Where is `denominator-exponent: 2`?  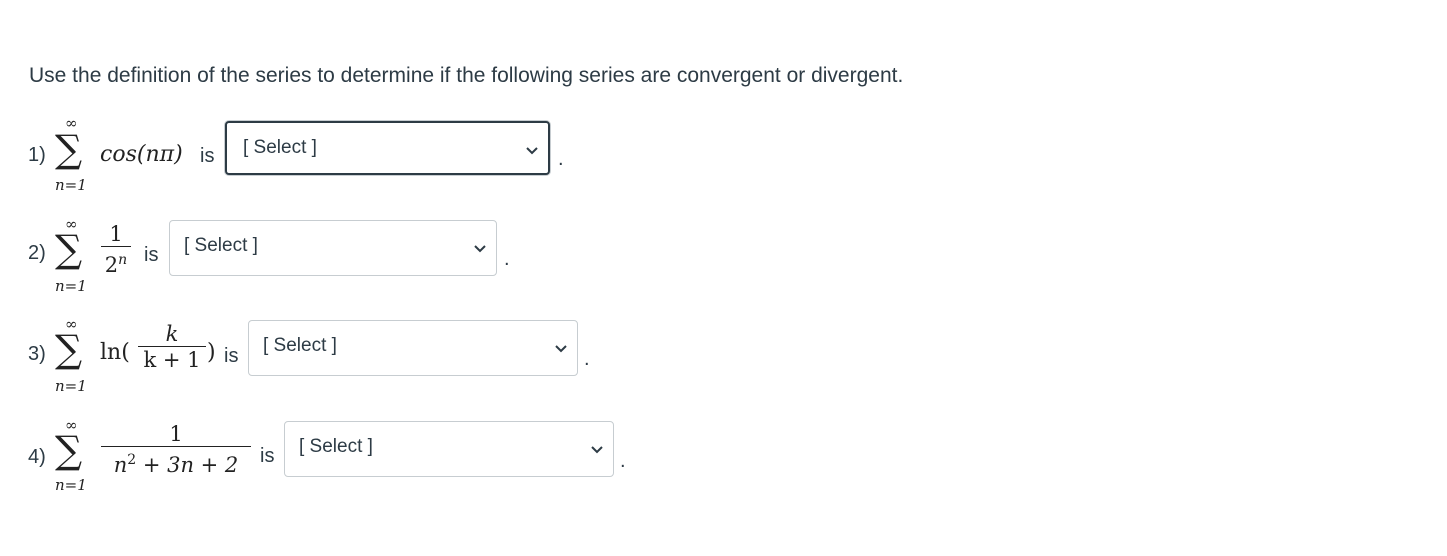
denominator-exponent: 2 is located at coordinates (132, 460).